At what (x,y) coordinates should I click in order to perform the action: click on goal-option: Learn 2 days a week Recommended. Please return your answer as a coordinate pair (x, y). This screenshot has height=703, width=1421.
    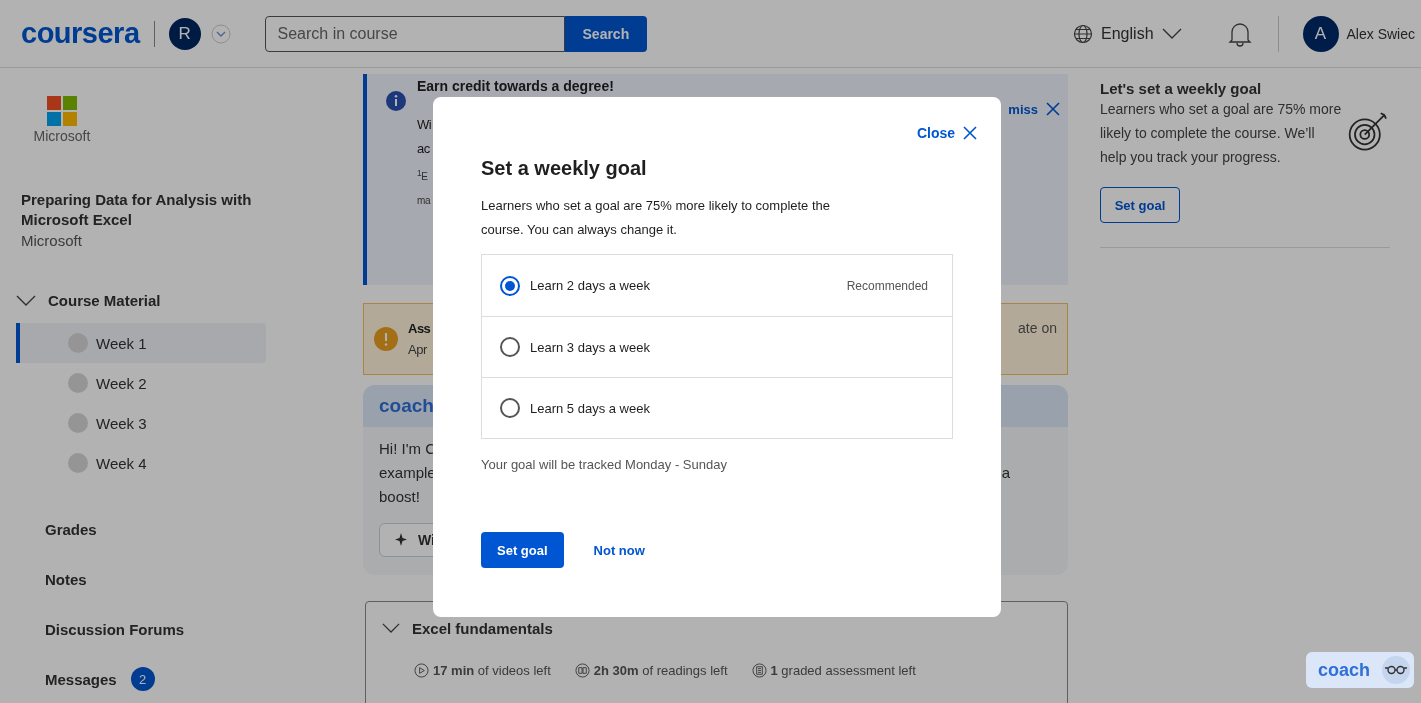
    Looking at the image, I should click on (717, 285).